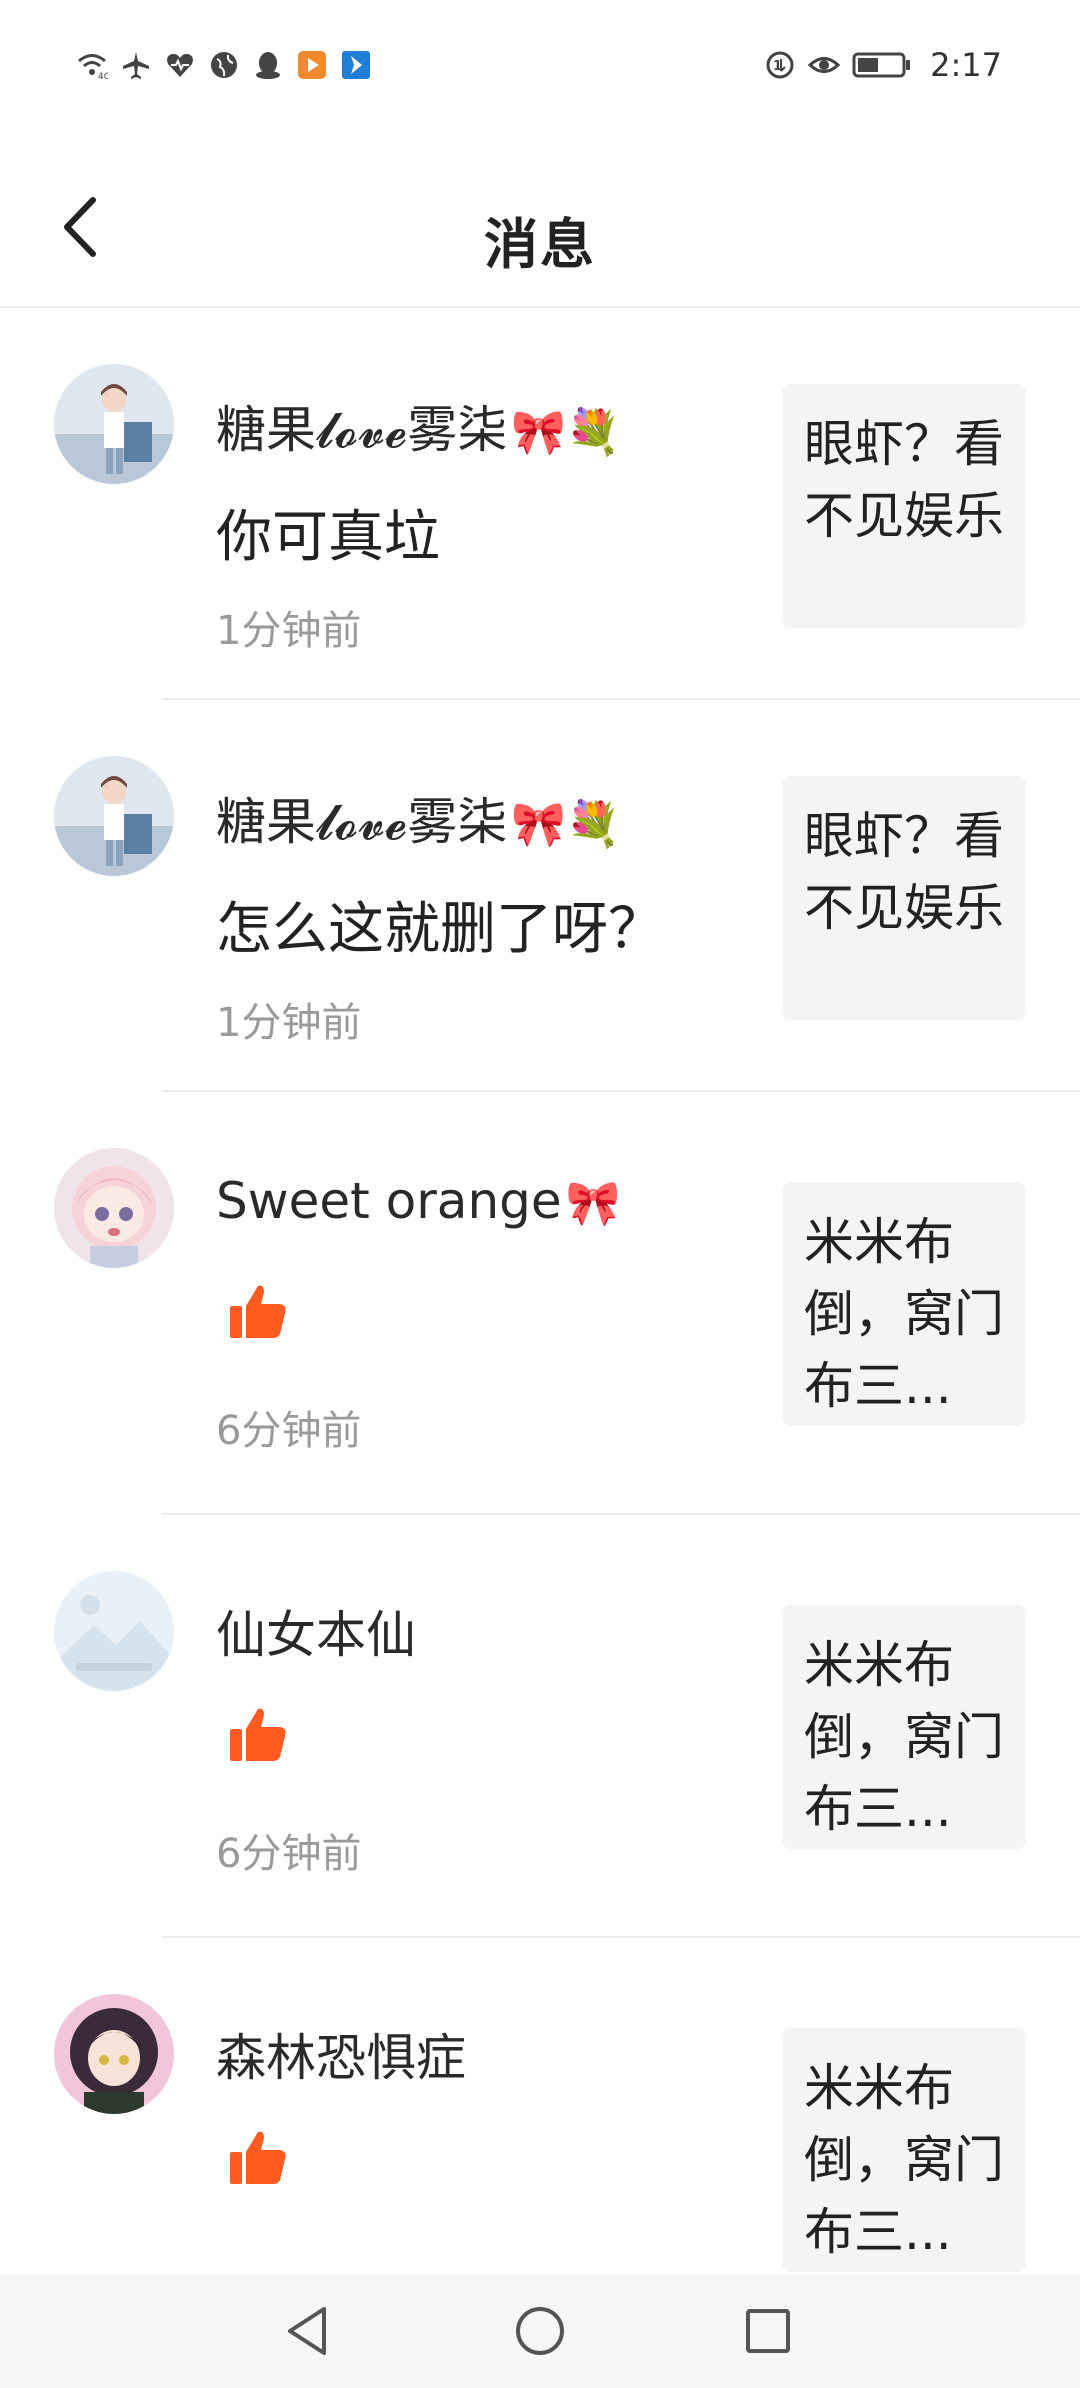  I want to click on nav-back-button, so click(308, 2331).